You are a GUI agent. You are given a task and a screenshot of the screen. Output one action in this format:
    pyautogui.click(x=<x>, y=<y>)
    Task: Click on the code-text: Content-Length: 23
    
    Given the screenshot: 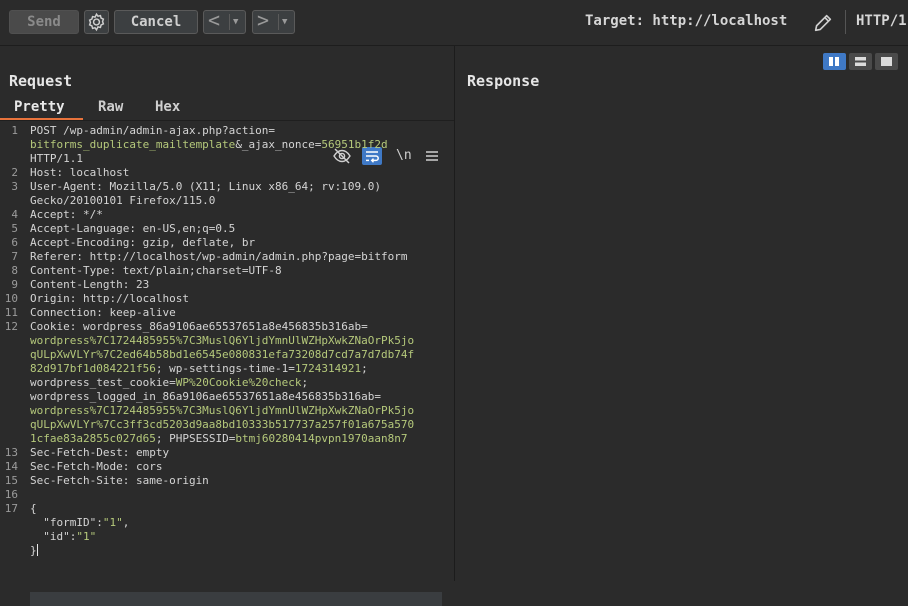 What is the action you would take?
    pyautogui.click(x=90, y=284)
    